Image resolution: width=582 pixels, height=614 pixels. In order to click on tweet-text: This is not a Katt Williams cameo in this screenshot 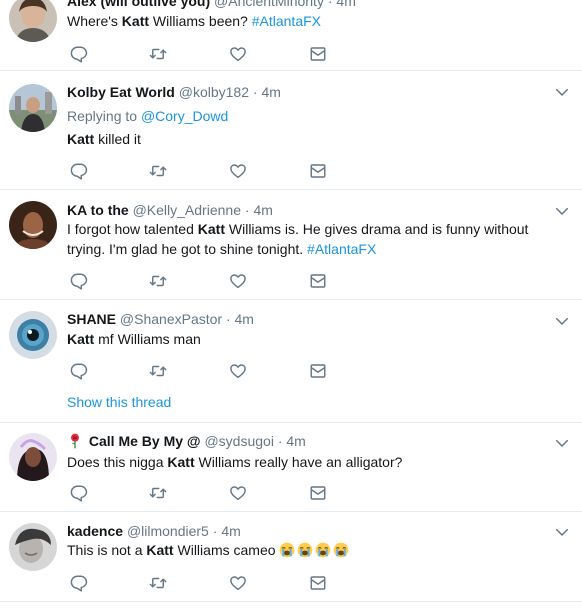, I will do `click(309, 550)`.